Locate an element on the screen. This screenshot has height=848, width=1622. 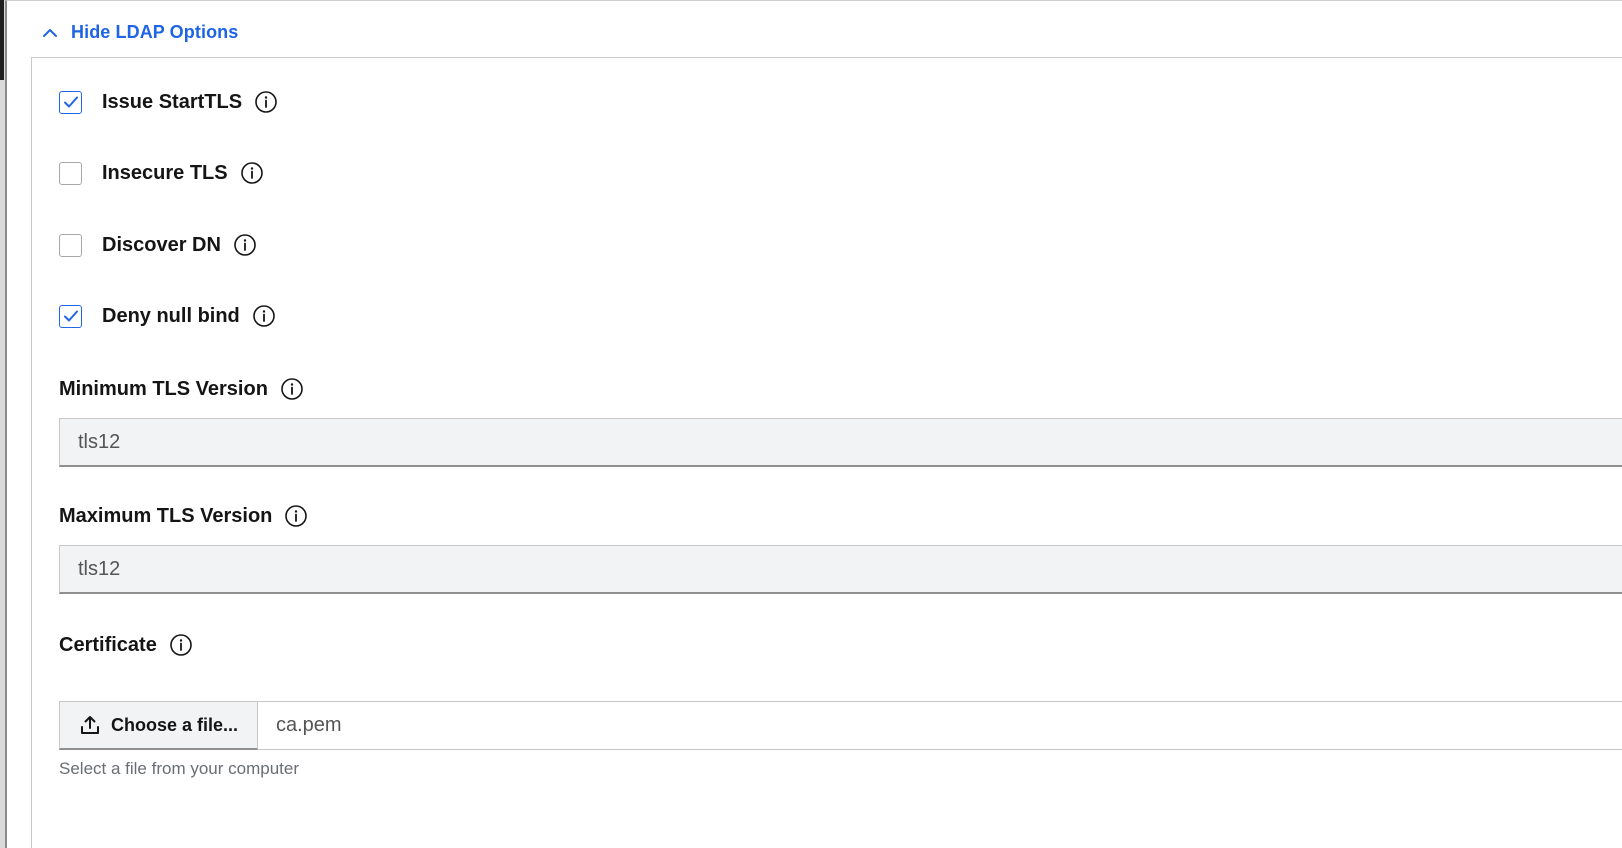
max-tls-field-label: Maximum TLS Version is located at coordinates (183, 516).